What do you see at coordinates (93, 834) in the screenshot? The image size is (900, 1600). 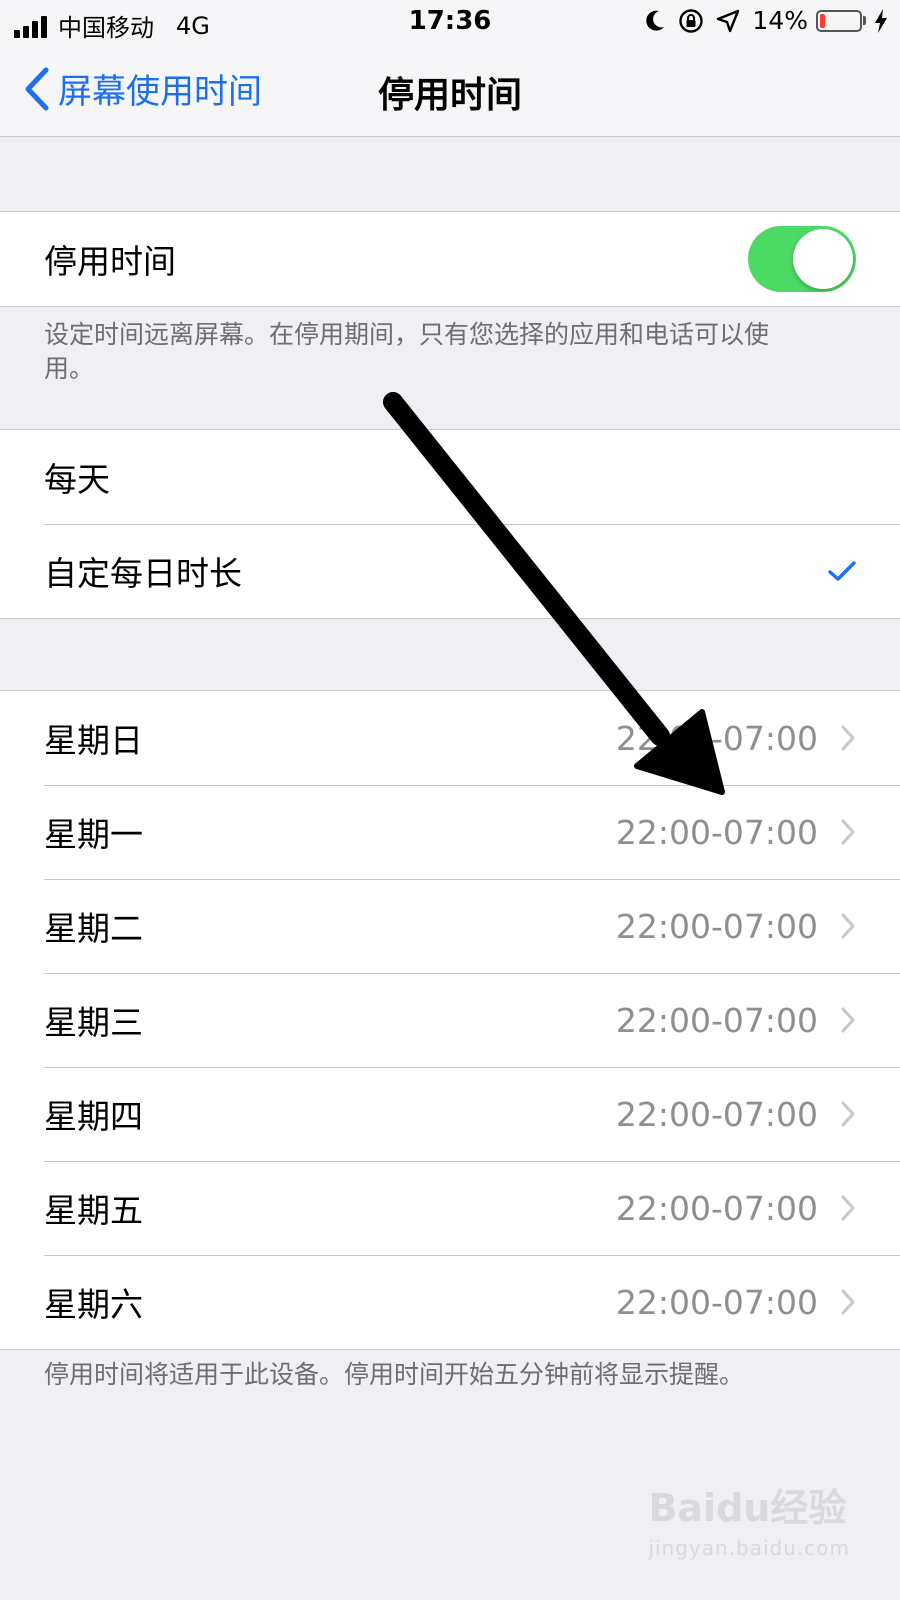 I see `day-label: 星期一` at bounding box center [93, 834].